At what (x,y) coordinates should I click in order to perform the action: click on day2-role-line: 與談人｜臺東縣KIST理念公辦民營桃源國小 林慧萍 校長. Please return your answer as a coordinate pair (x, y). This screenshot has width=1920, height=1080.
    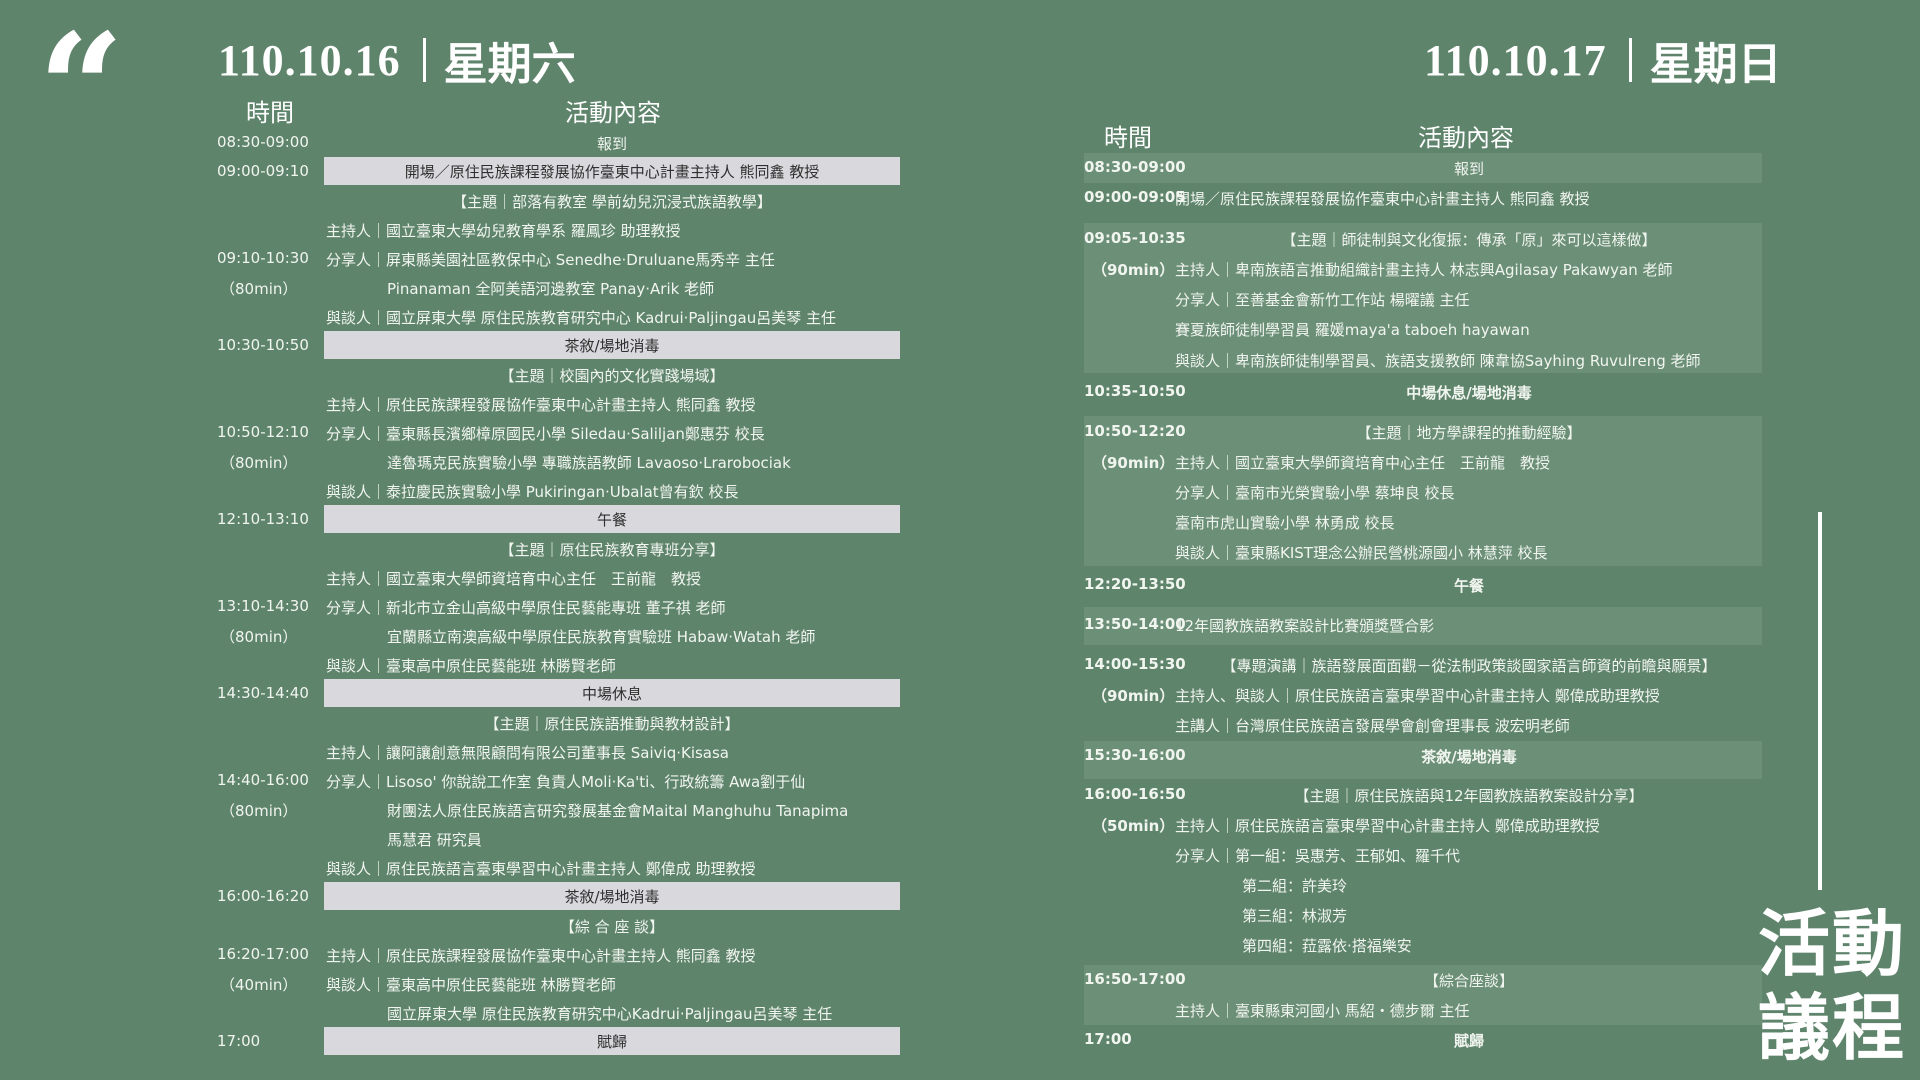
    Looking at the image, I should click on (1361, 553).